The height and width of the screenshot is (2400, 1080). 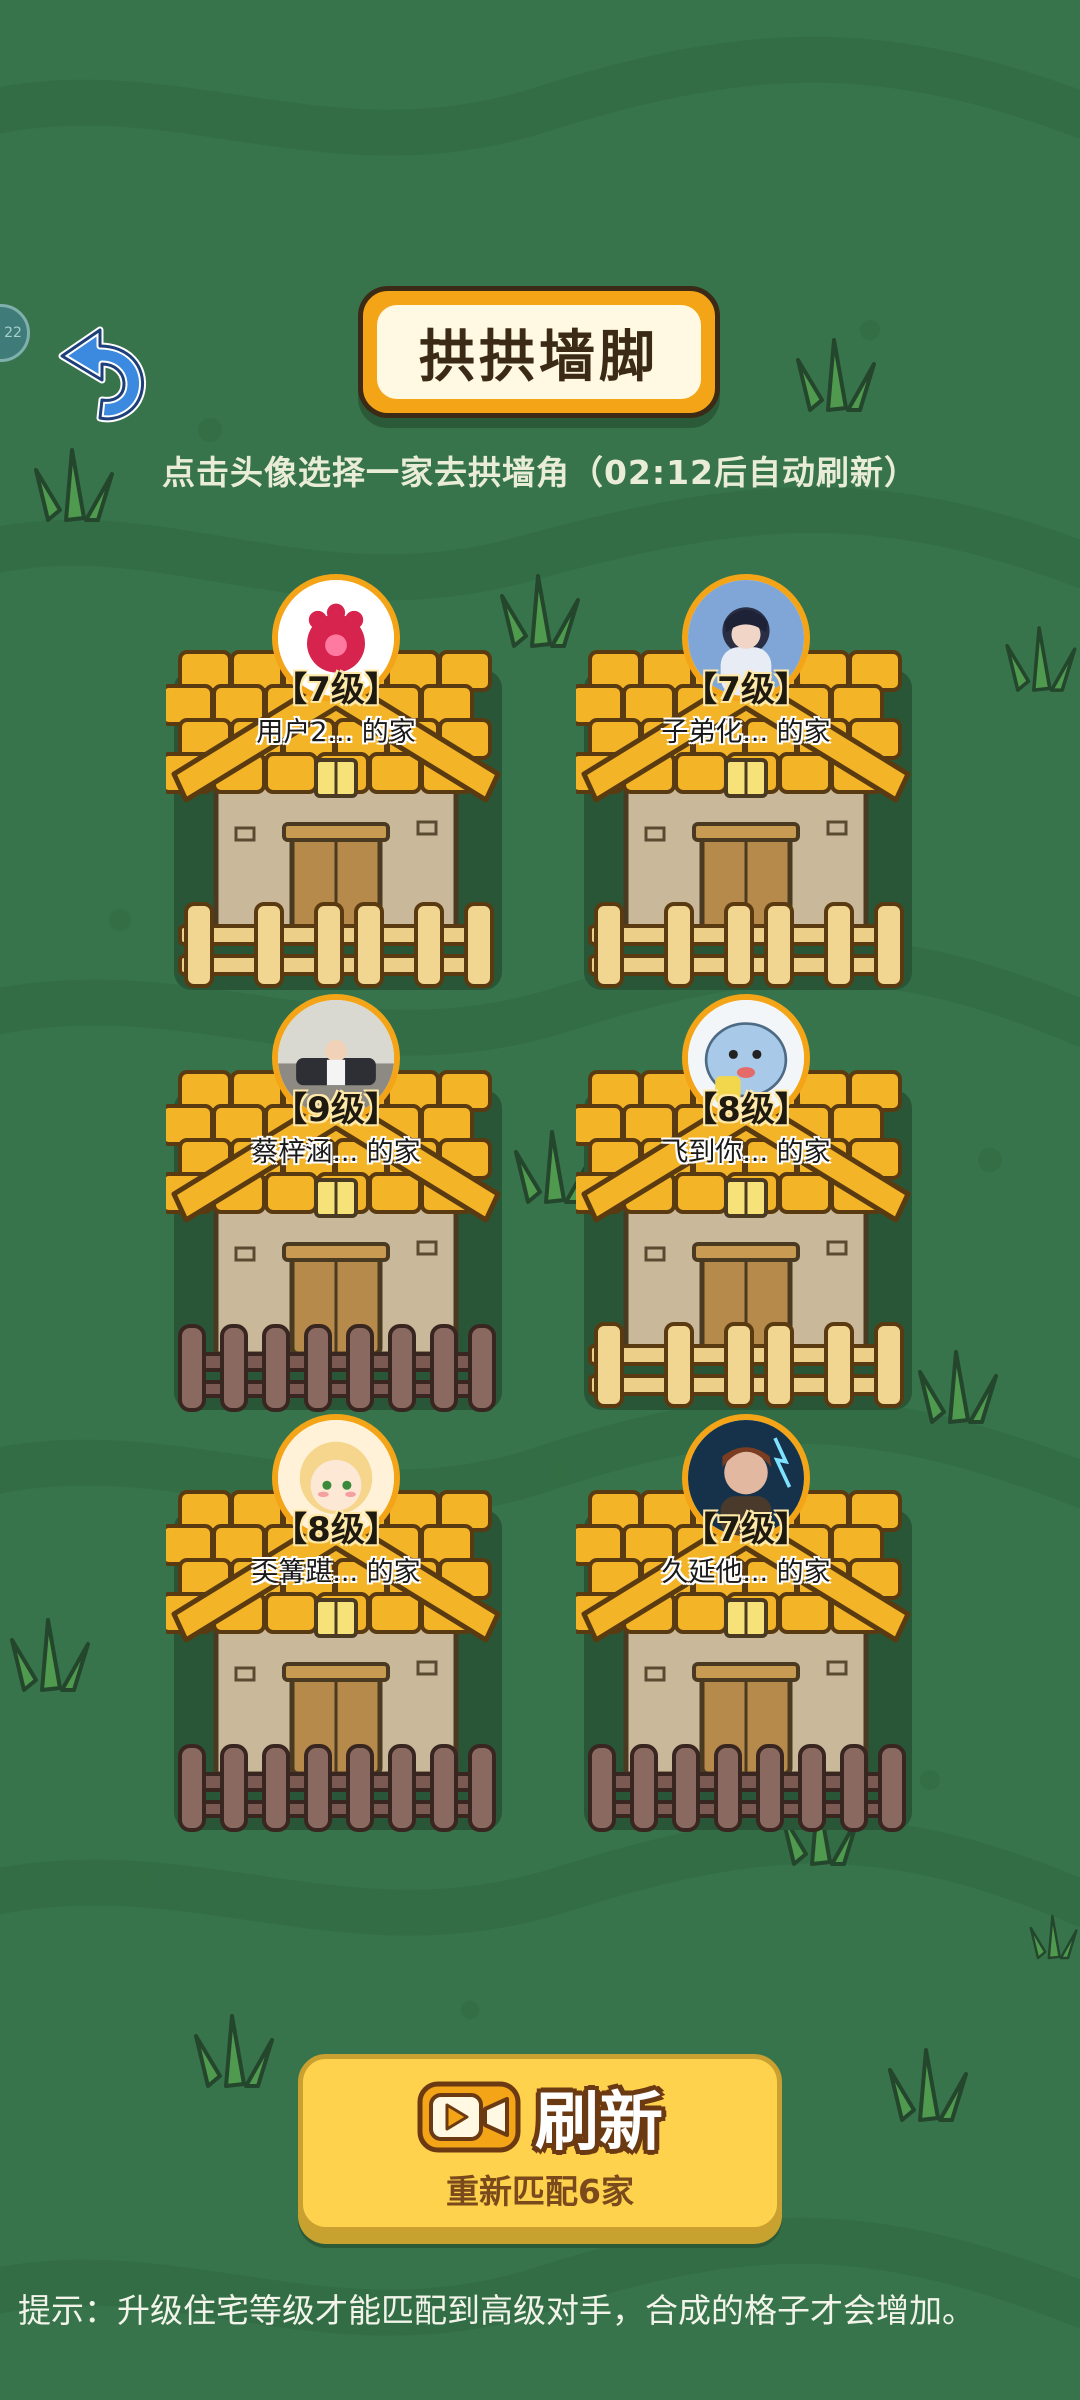 I want to click on refresh-button: 刷新 重新匹配6家, so click(x=540, y=2143).